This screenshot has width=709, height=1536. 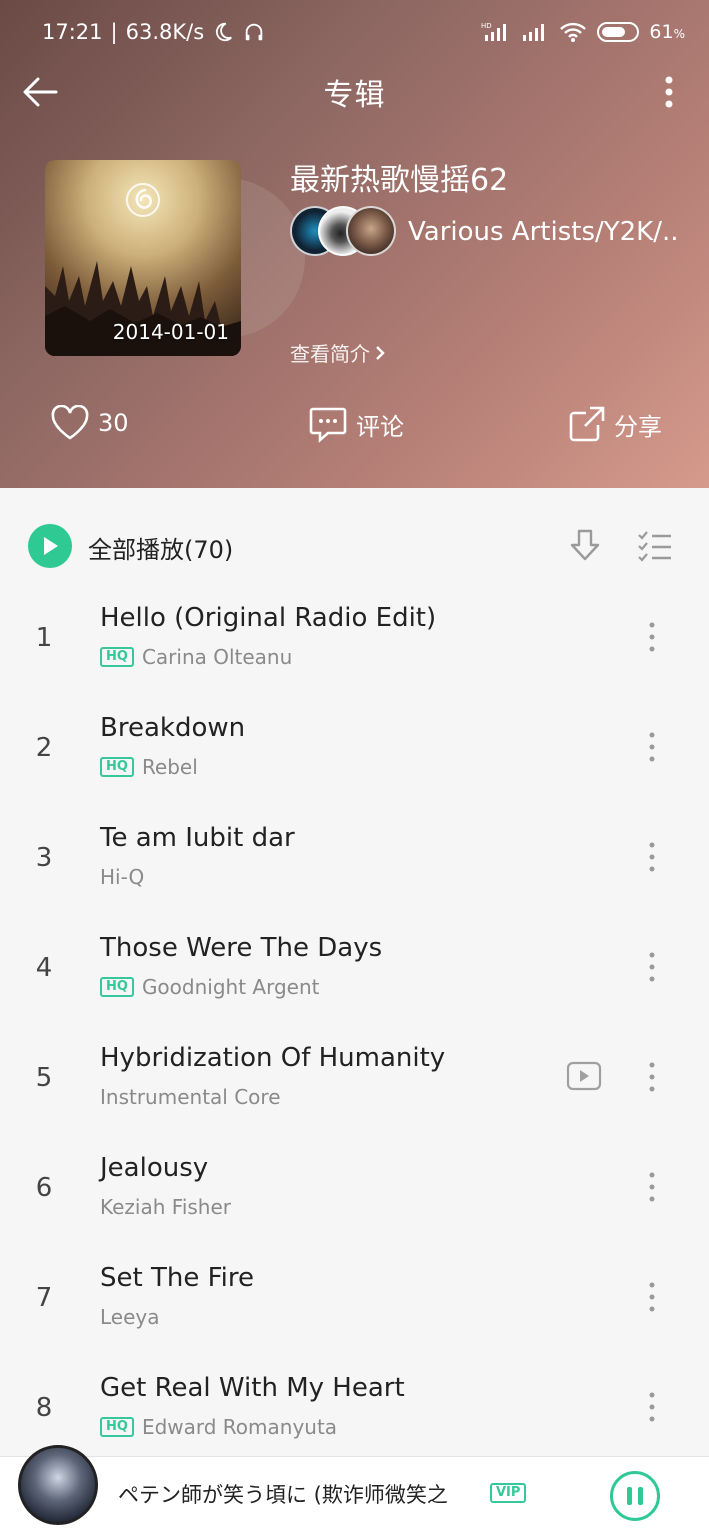 What do you see at coordinates (354, 860) in the screenshot?
I see `track-row: 3 Te am Iubit dar Hi-Q` at bounding box center [354, 860].